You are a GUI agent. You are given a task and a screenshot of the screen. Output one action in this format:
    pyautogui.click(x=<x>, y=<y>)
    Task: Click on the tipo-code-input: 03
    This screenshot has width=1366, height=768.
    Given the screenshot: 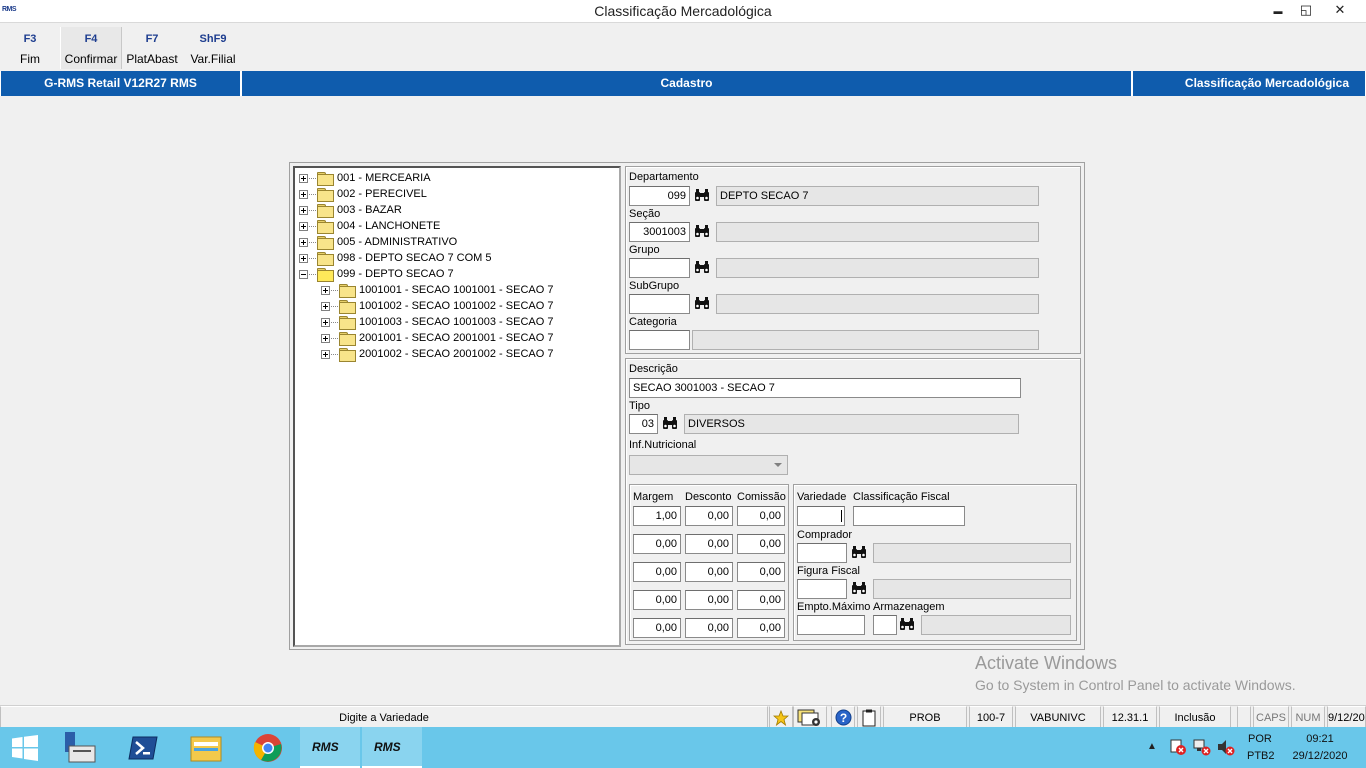 What is the action you would take?
    pyautogui.click(x=643, y=424)
    